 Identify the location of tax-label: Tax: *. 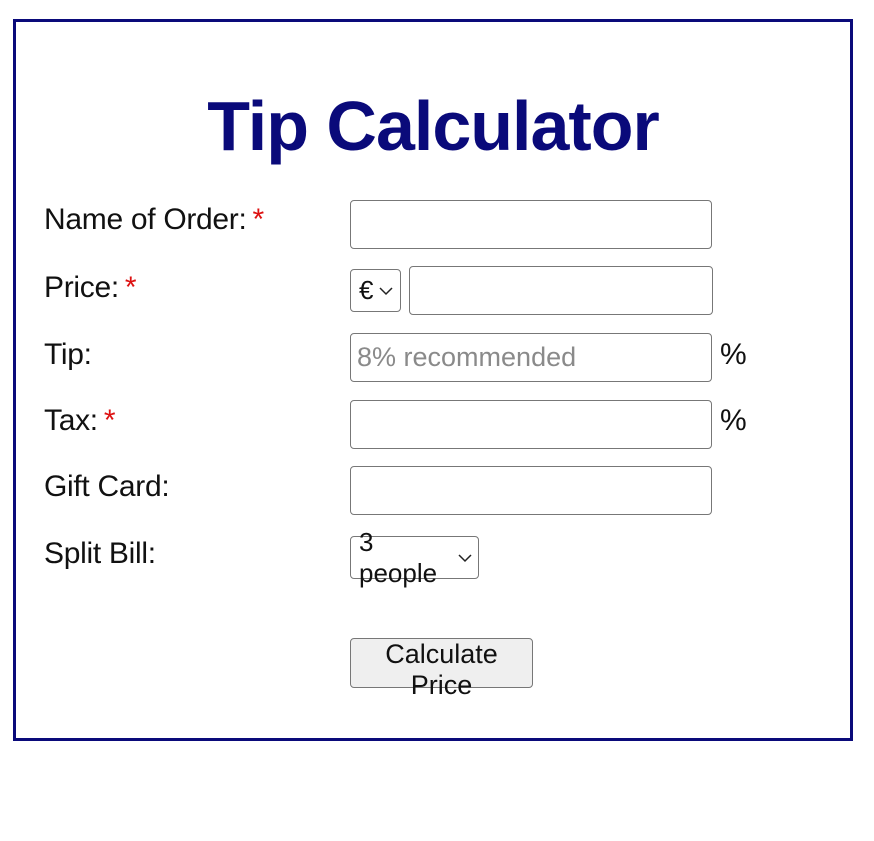
(80, 421).